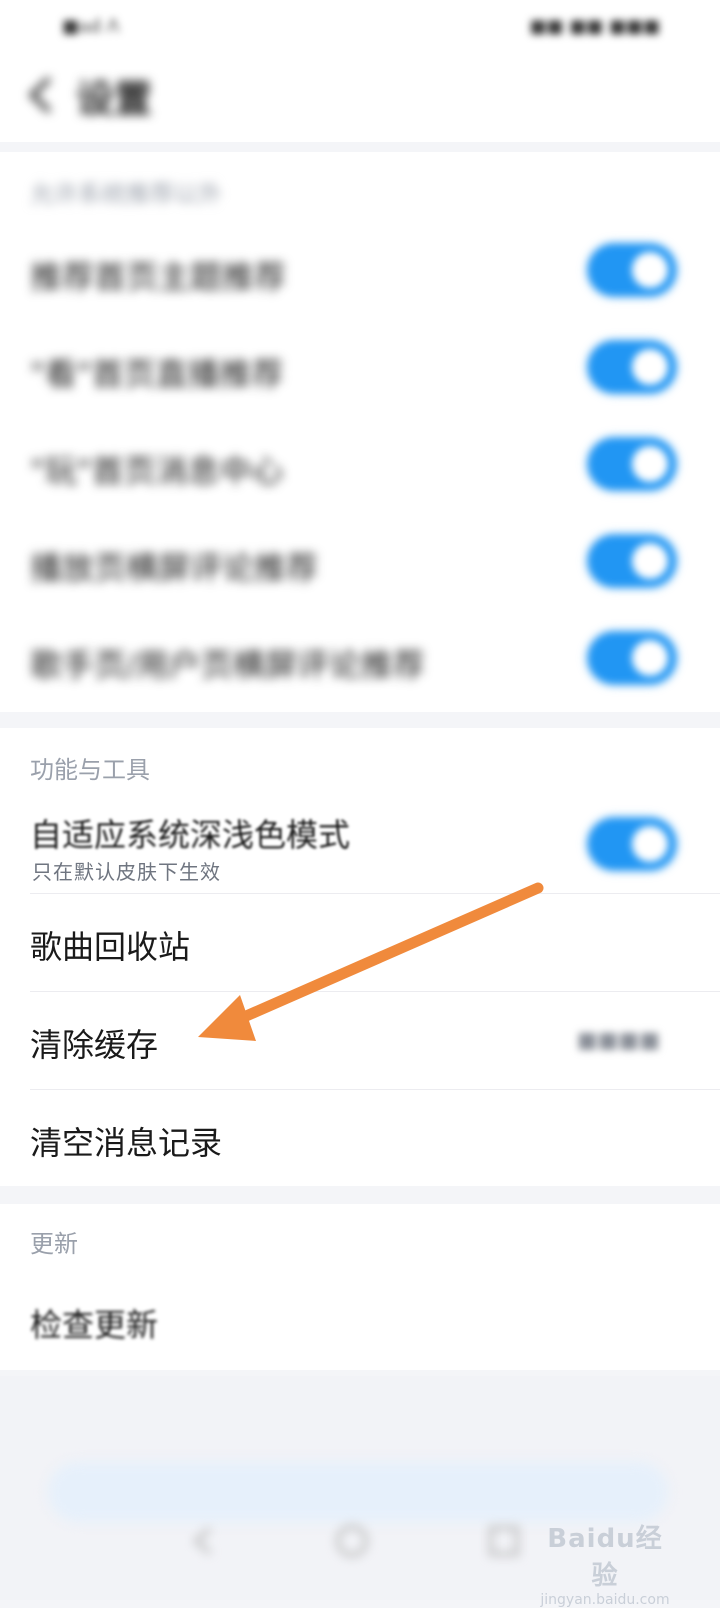  I want to click on watermark-logo: Baidu经验, so click(605, 1557).